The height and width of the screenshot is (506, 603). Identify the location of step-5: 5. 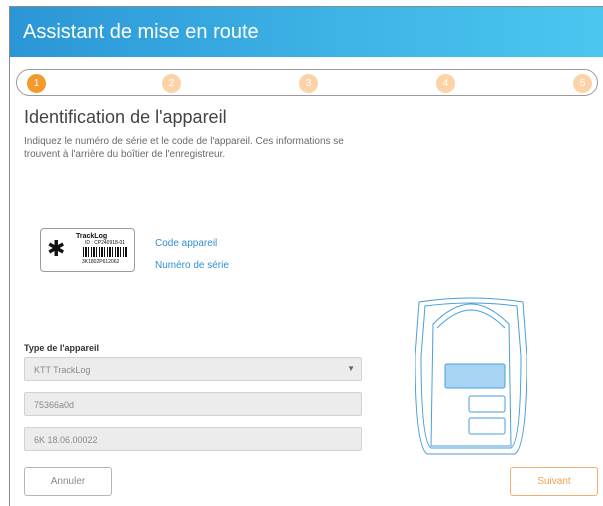
(582, 83).